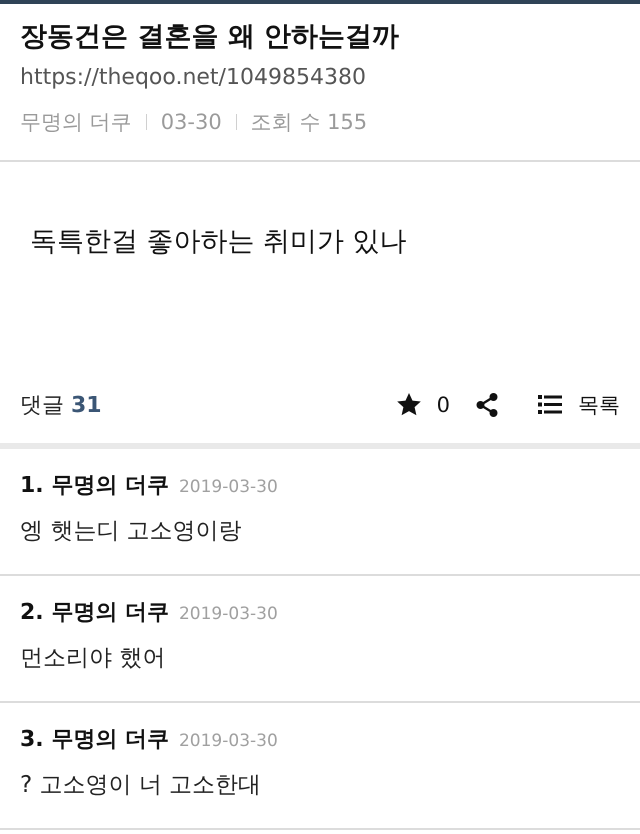 The image size is (640, 834). Describe the element at coordinates (320, 78) in the screenshot. I see `post-url-link: https://theqoo.net/1049854380` at that location.